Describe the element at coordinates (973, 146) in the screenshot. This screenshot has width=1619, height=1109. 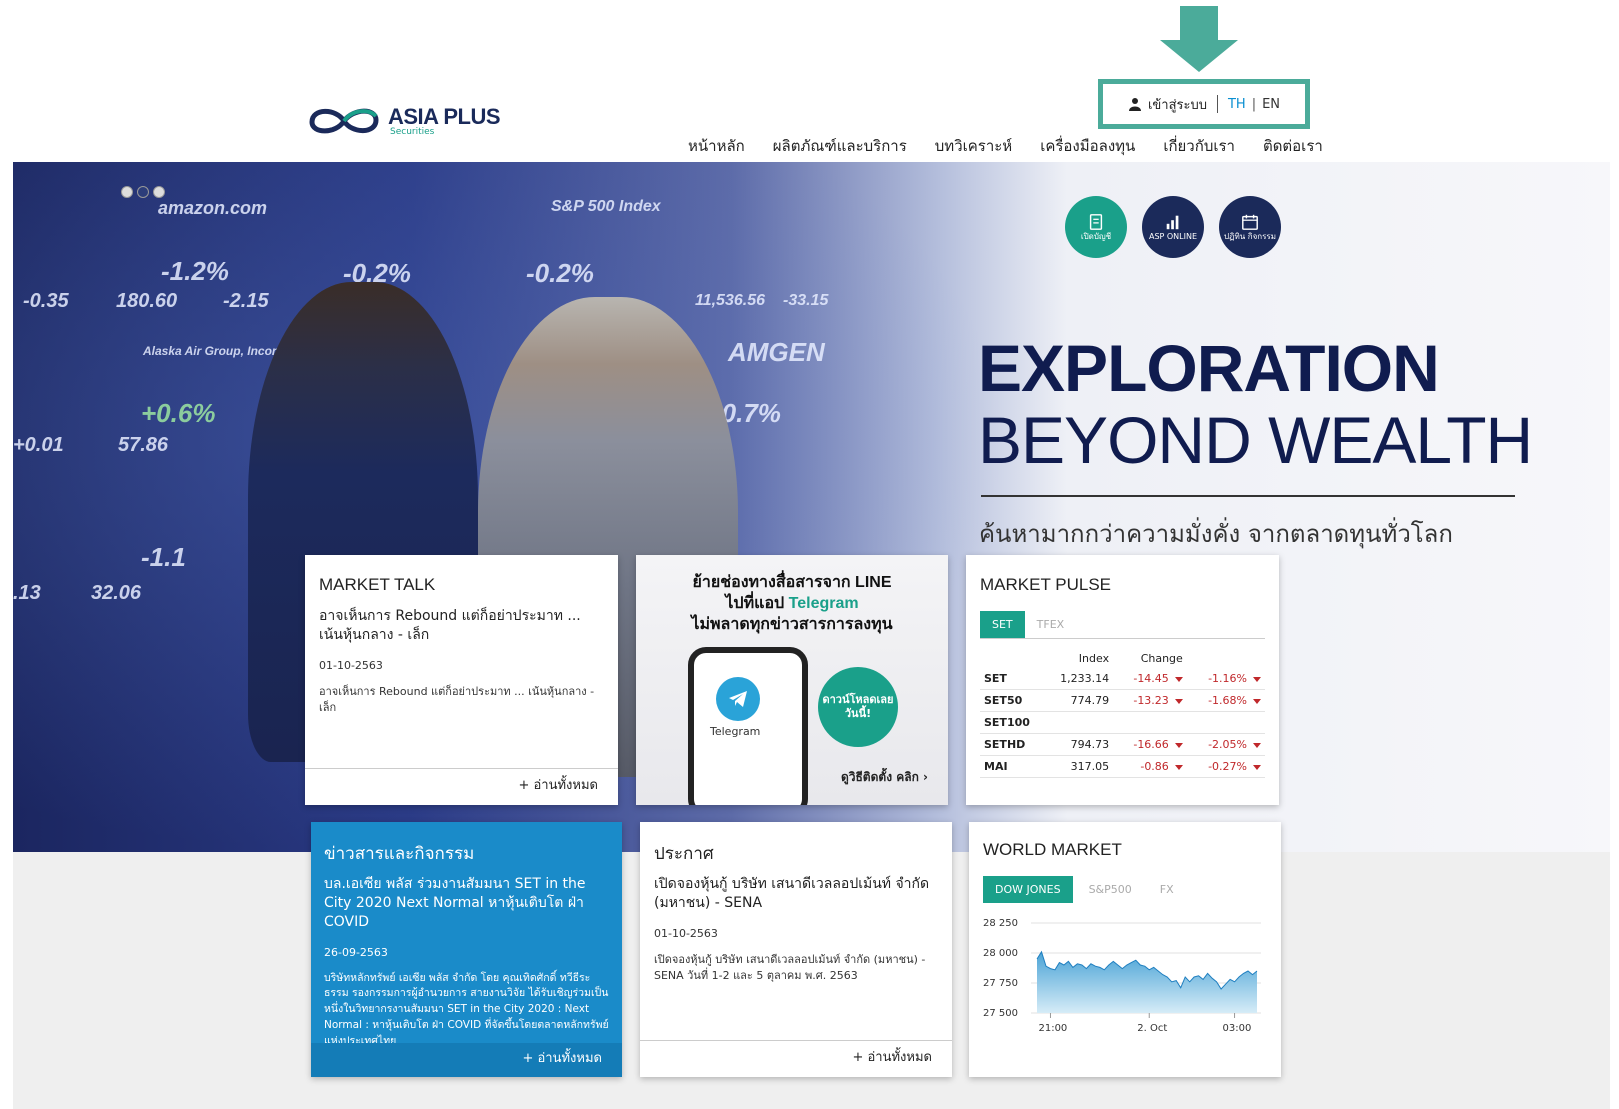
I see `nav-research: บทวิเคราะห์` at that location.